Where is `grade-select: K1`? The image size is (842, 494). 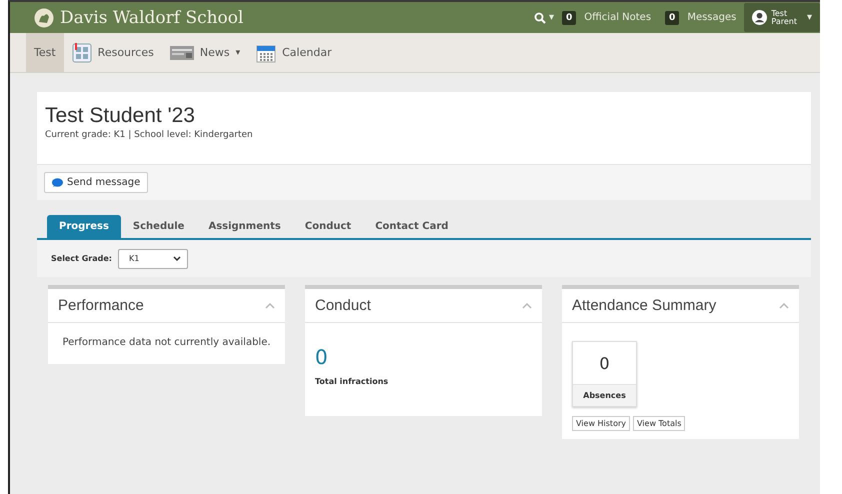 grade-select: K1 is located at coordinates (153, 258).